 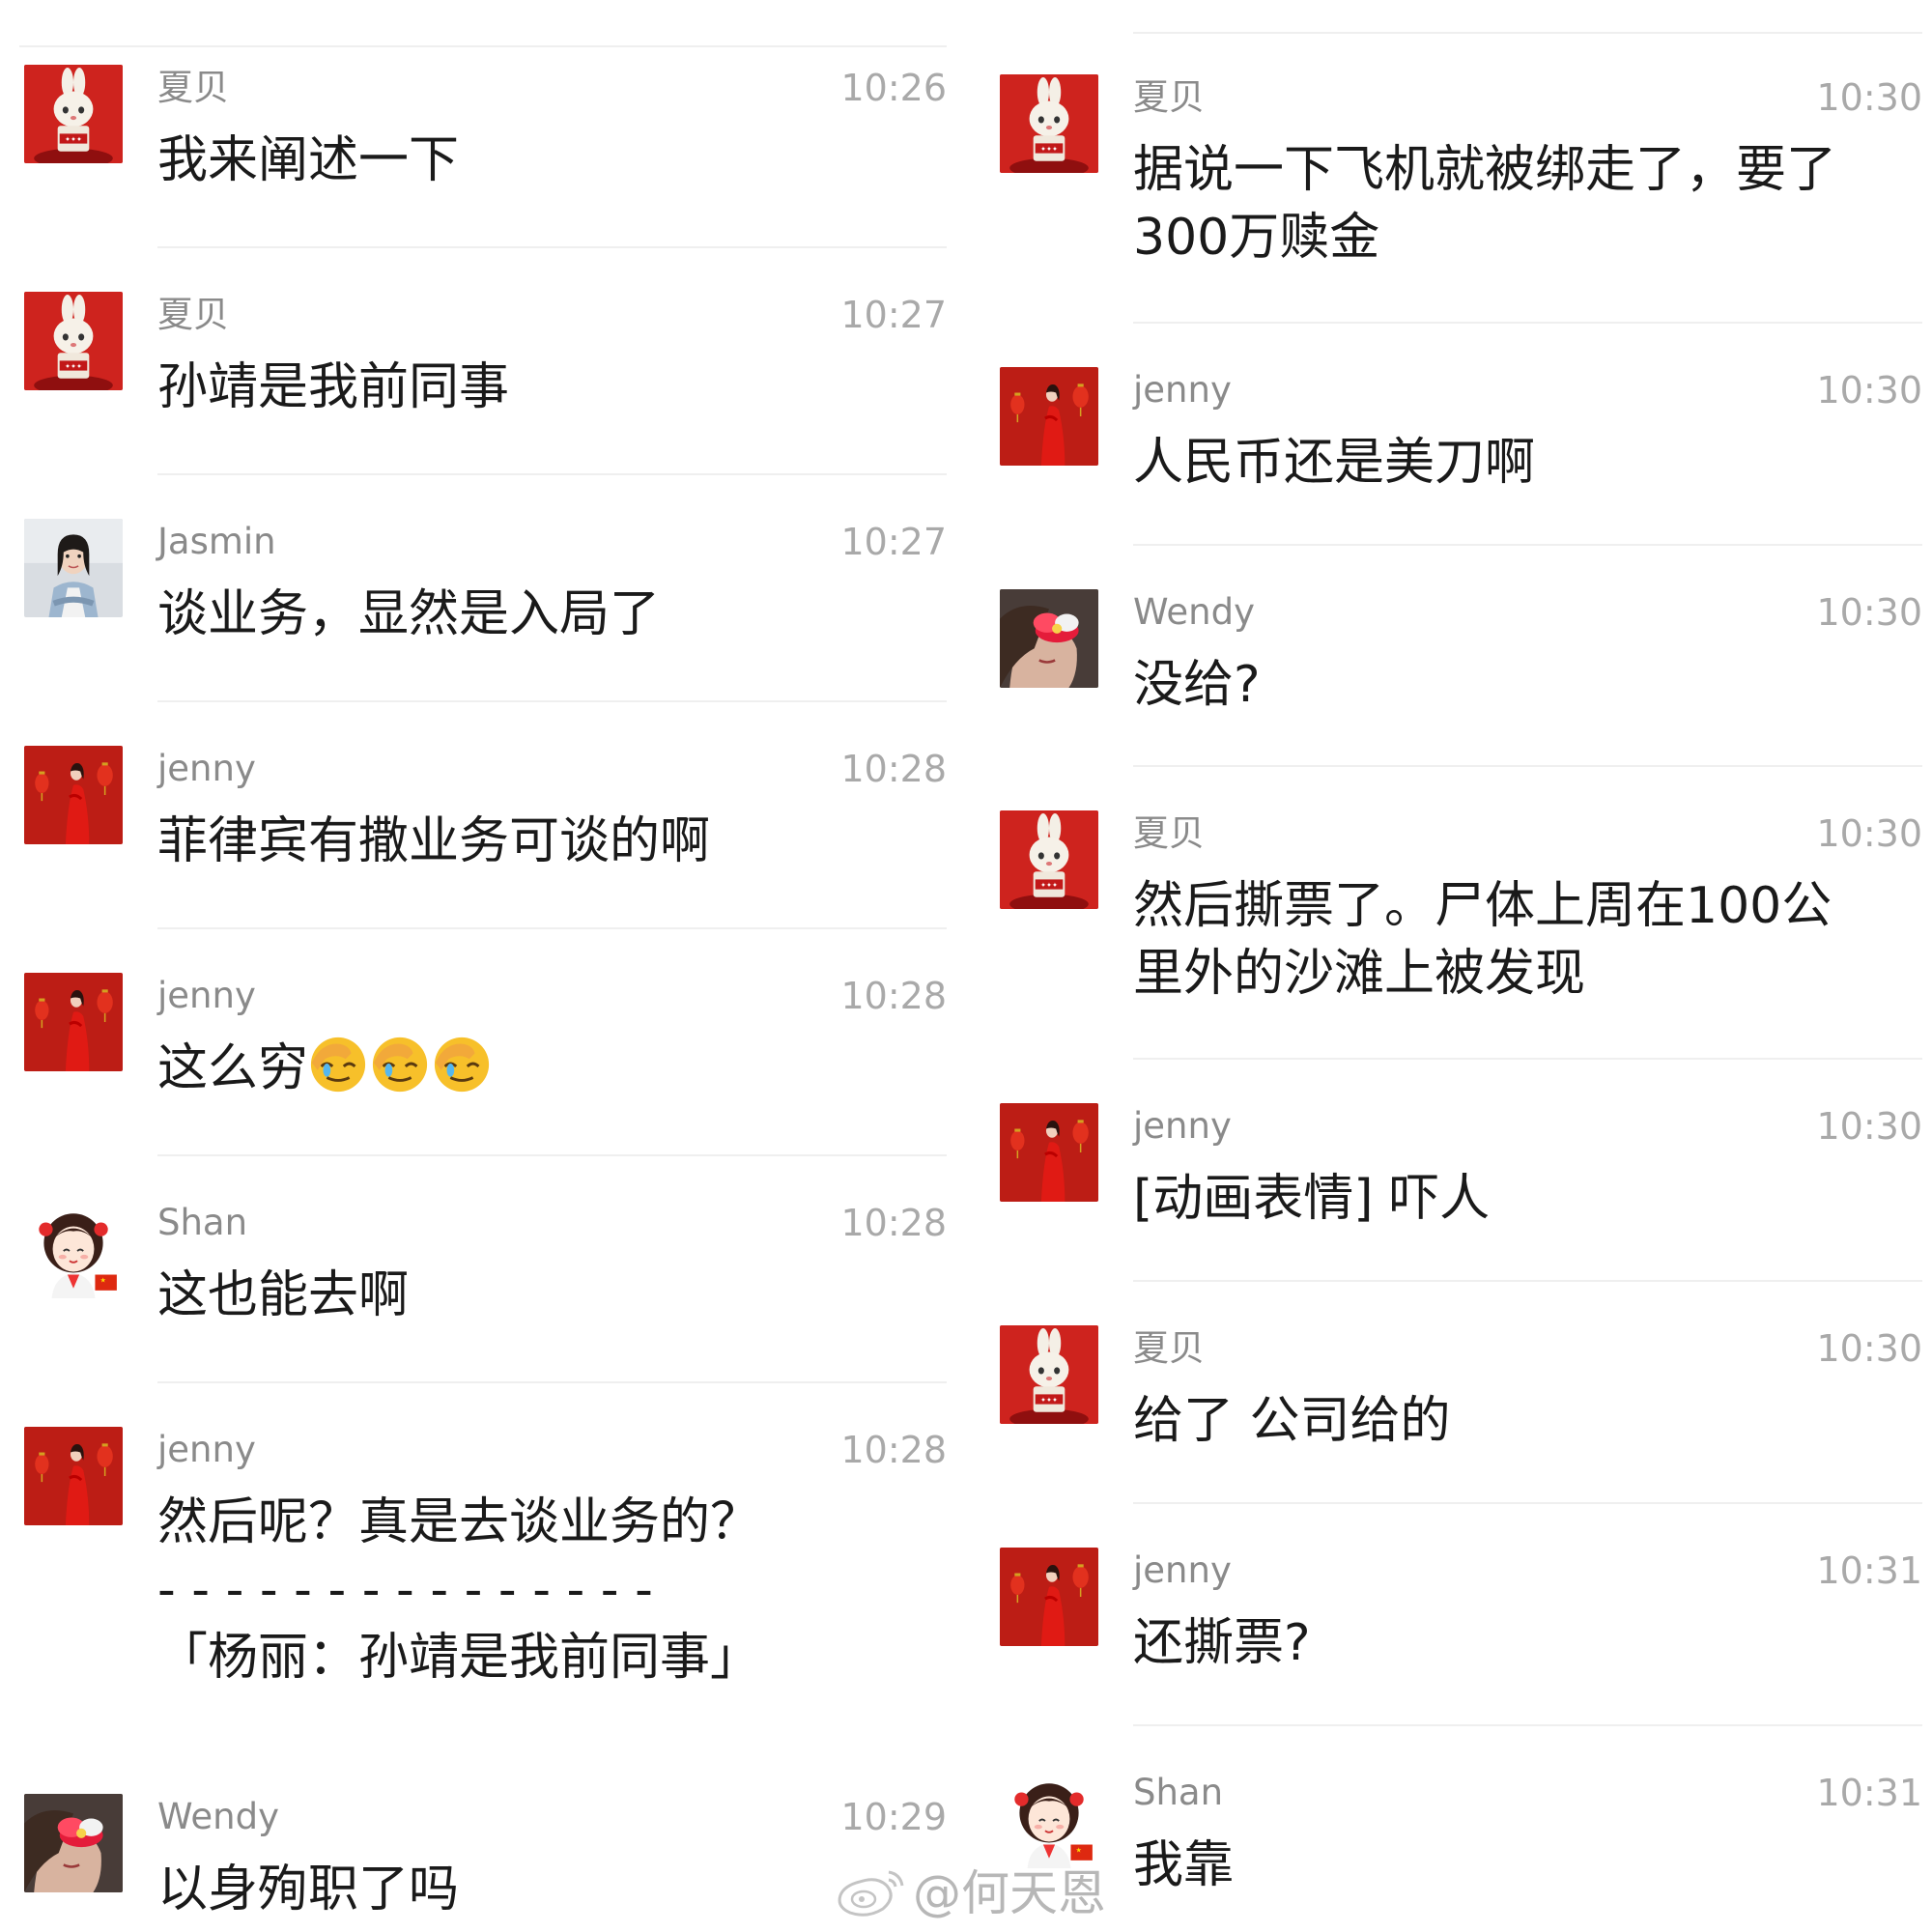 What do you see at coordinates (1292, 1421) in the screenshot?
I see `message-text-content: 给了 公司给的` at bounding box center [1292, 1421].